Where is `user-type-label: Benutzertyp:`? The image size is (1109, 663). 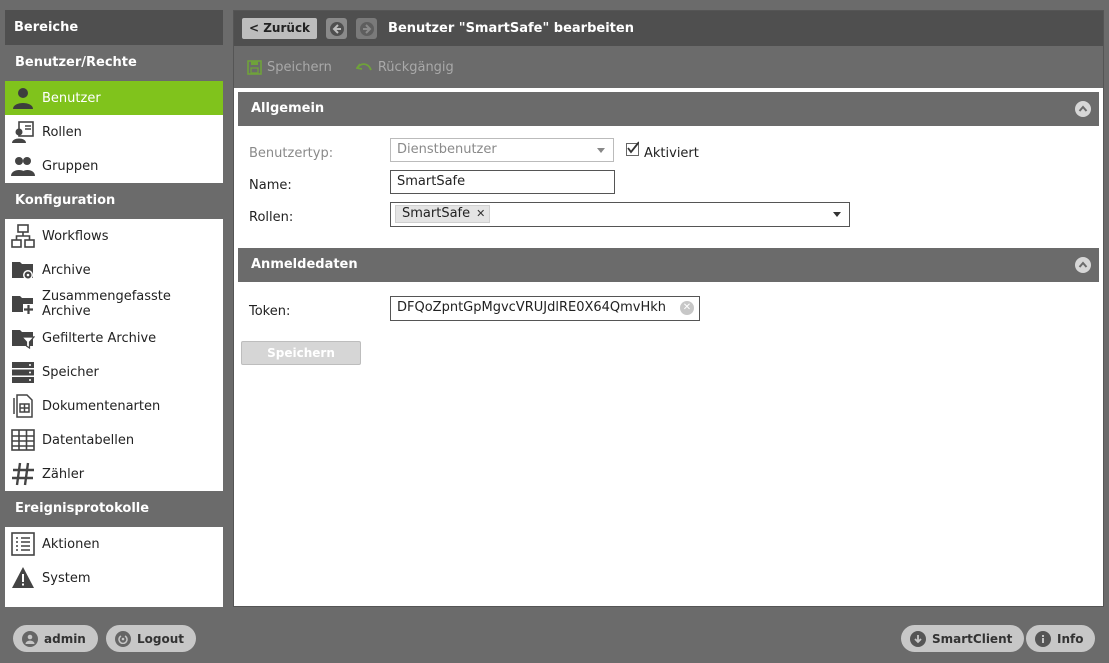
user-type-label: Benutzertyp: is located at coordinates (291, 153).